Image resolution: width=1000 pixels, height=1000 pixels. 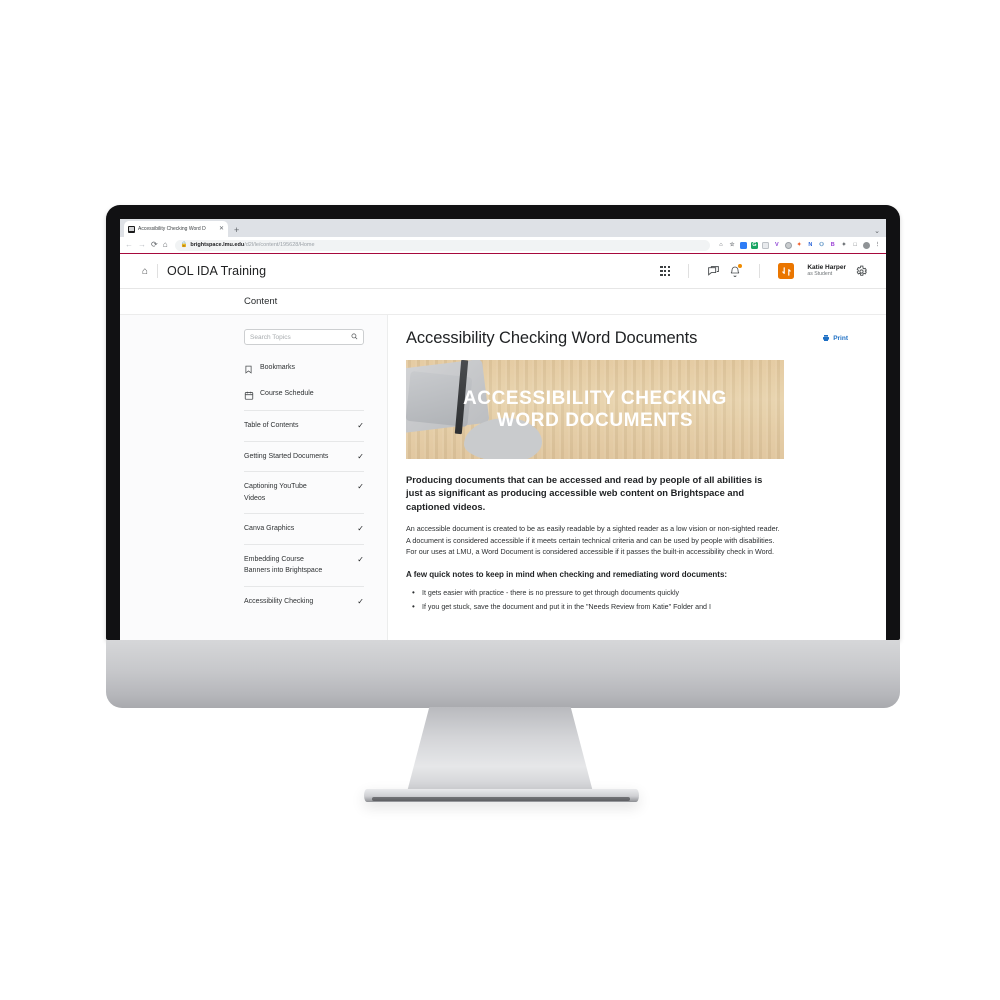 What do you see at coordinates (261, 301) in the screenshot?
I see `page-section-label: Content` at bounding box center [261, 301].